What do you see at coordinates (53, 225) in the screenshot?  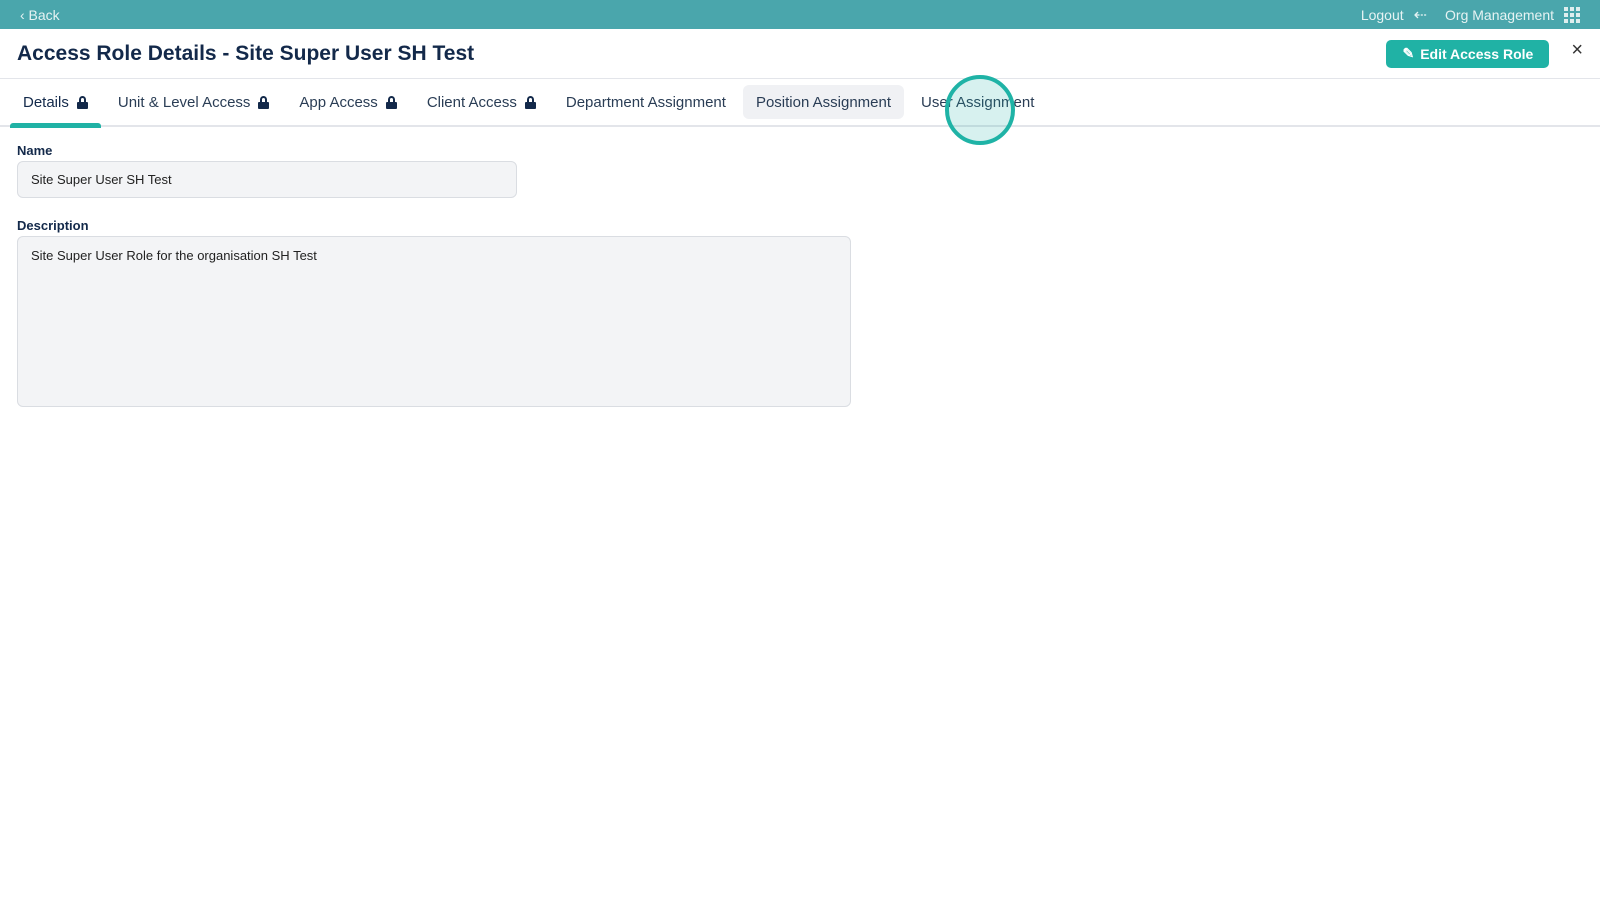 I see `description-label: Description` at bounding box center [53, 225].